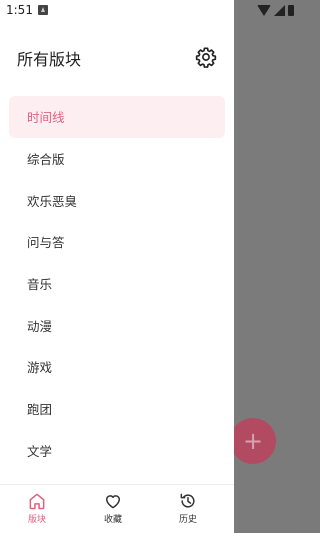 The image size is (320, 533). Describe the element at coordinates (46, 160) in the screenshot. I see `board-item-label: 综合版` at that location.